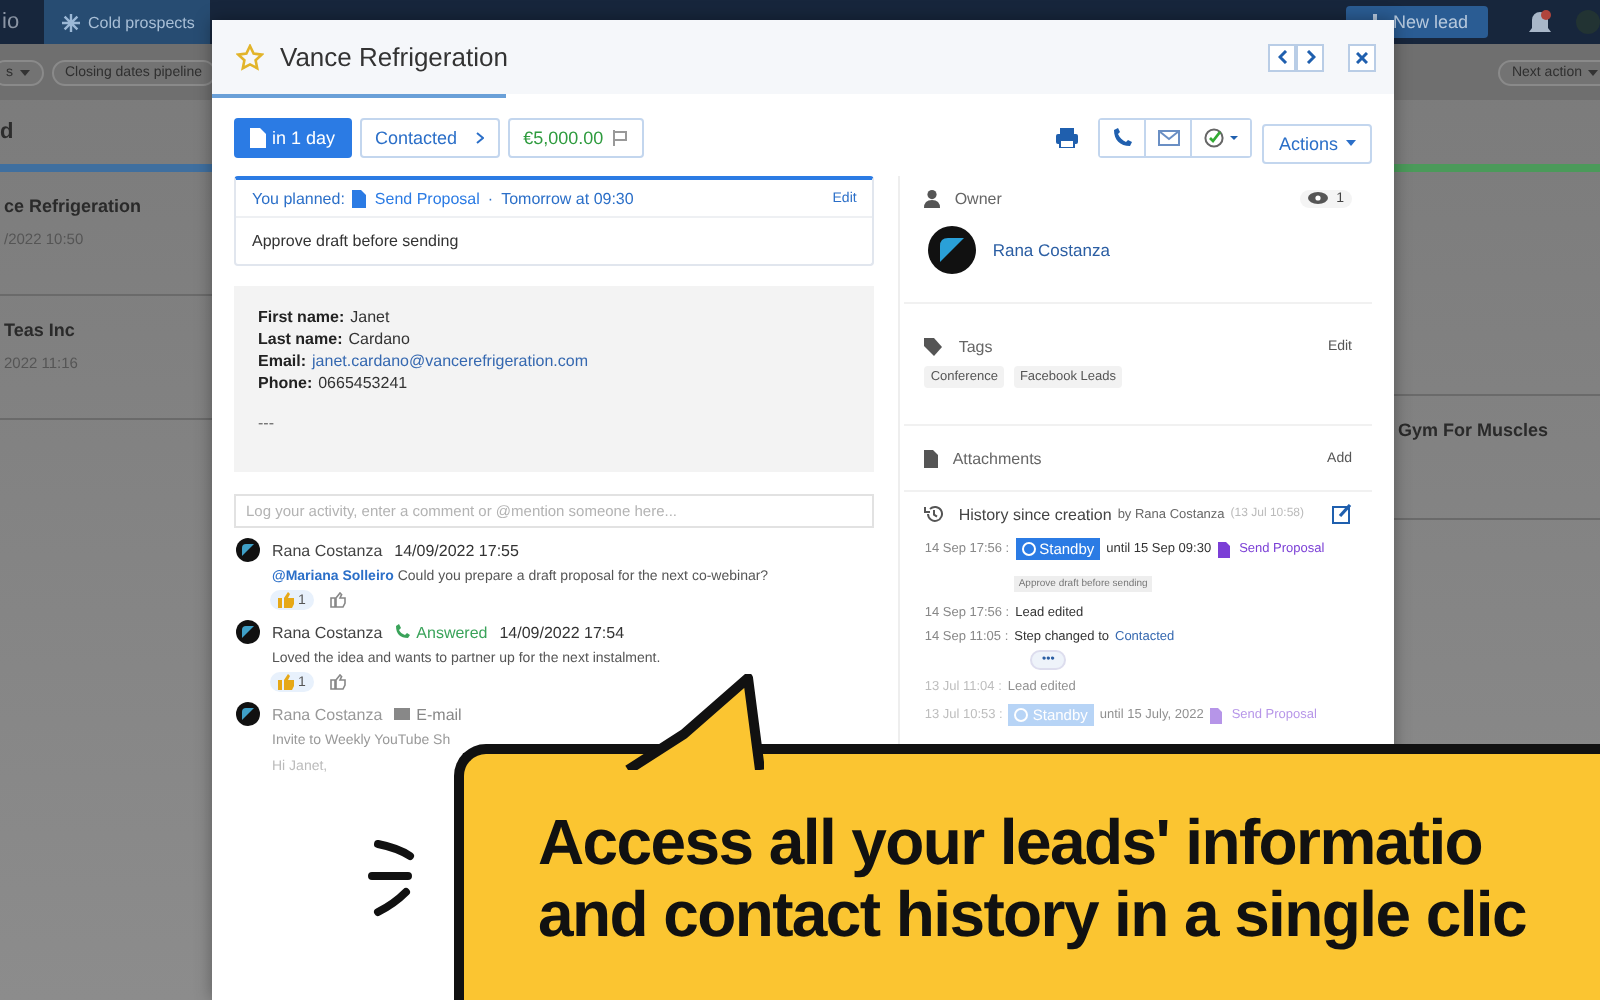 This screenshot has height=1000, width=1600. What do you see at coordinates (370, 317) in the screenshot?
I see `field-value: Janet` at bounding box center [370, 317].